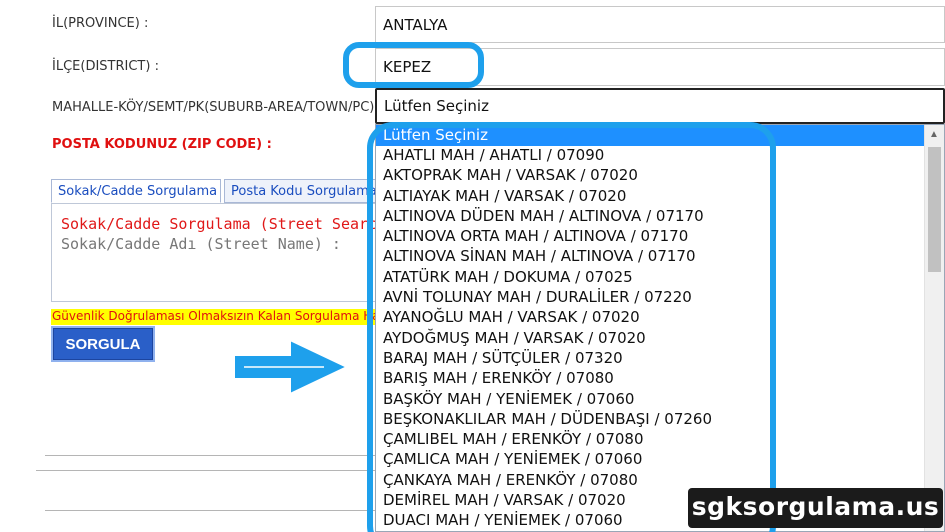 This screenshot has height=532, width=945. What do you see at coordinates (105, 66) in the screenshot?
I see `district-label: İLÇE(DISTRICT) :` at bounding box center [105, 66].